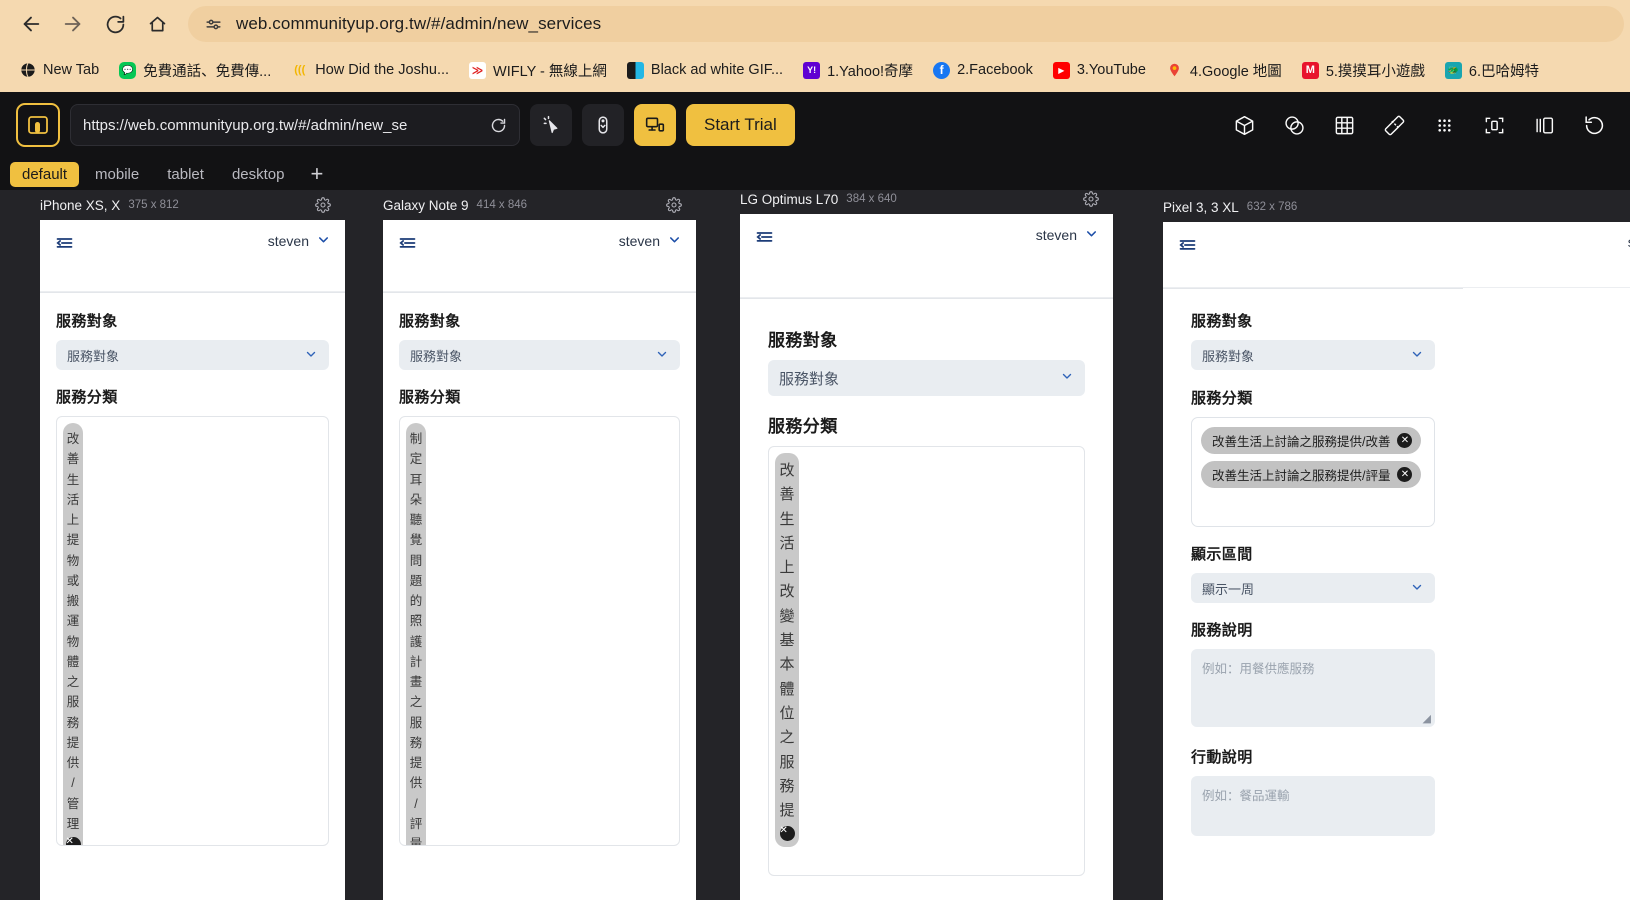 Image resolution: width=1630 pixels, height=900 pixels. What do you see at coordinates (185, 174) in the screenshot?
I see `device-preset-tab-tablet: tablet` at bounding box center [185, 174].